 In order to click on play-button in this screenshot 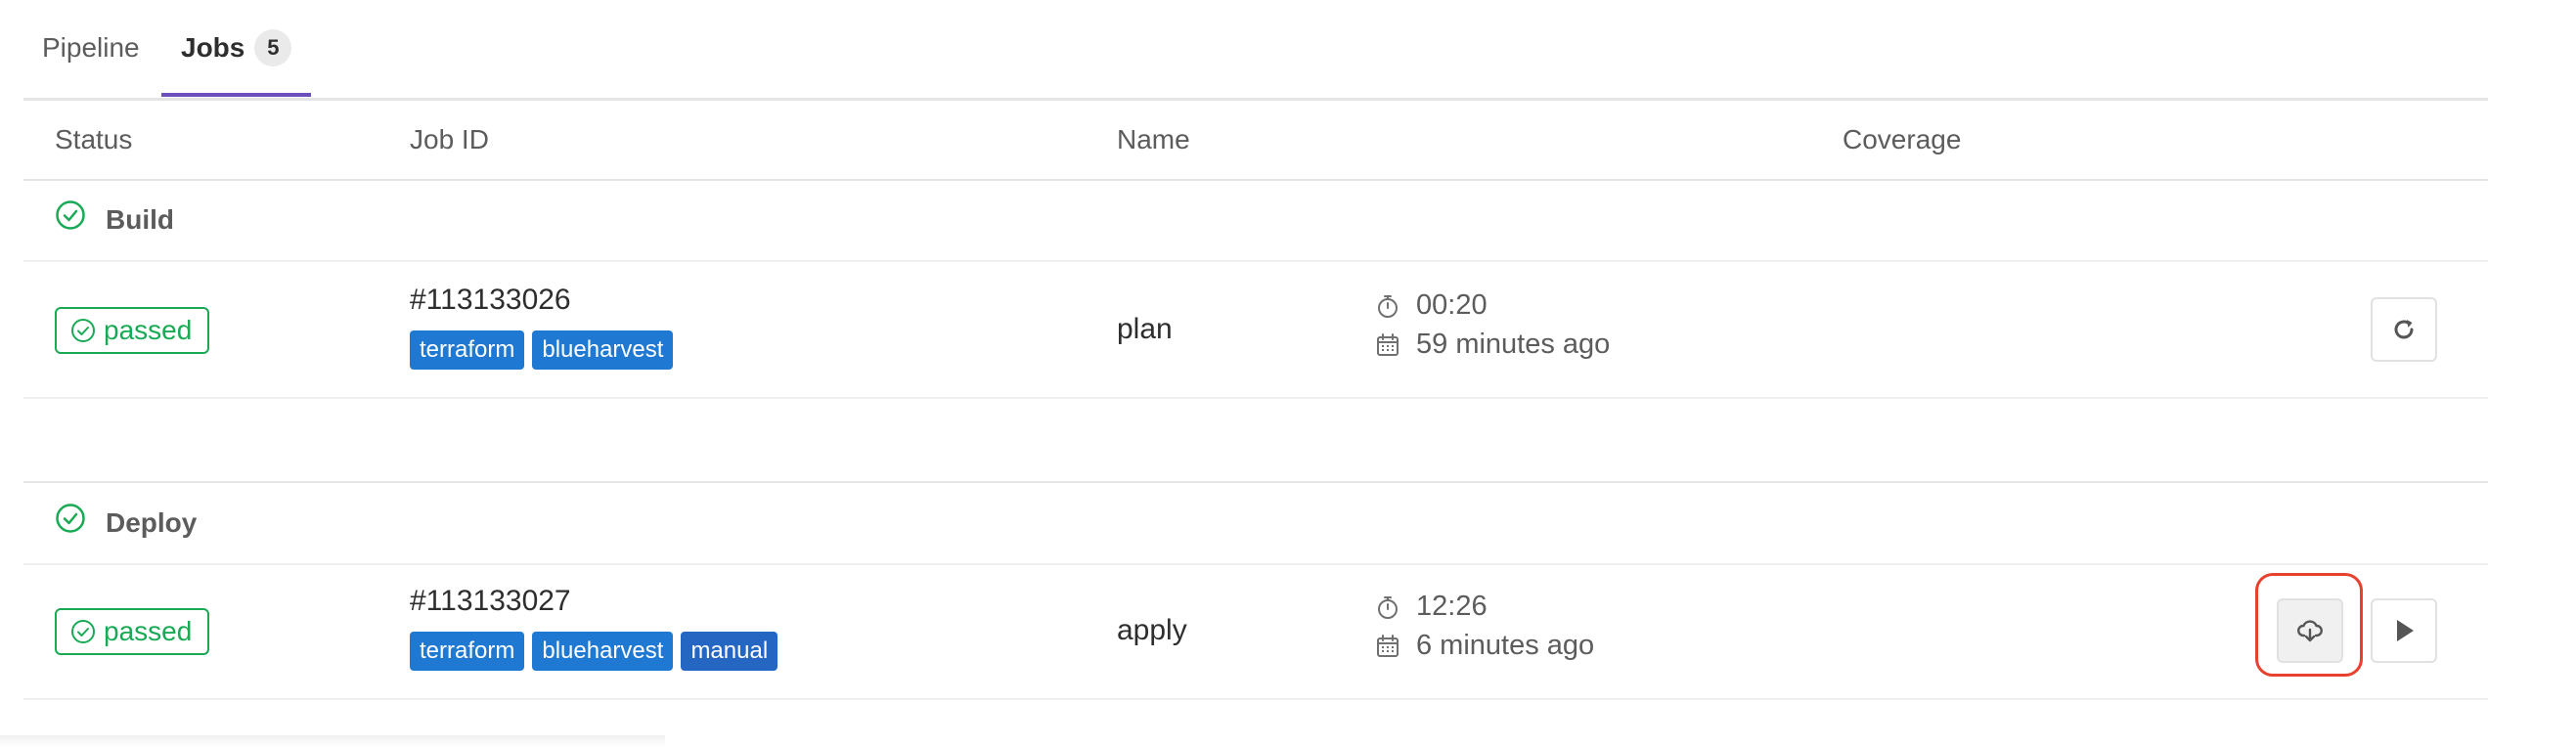, I will do `click(2404, 630)`.